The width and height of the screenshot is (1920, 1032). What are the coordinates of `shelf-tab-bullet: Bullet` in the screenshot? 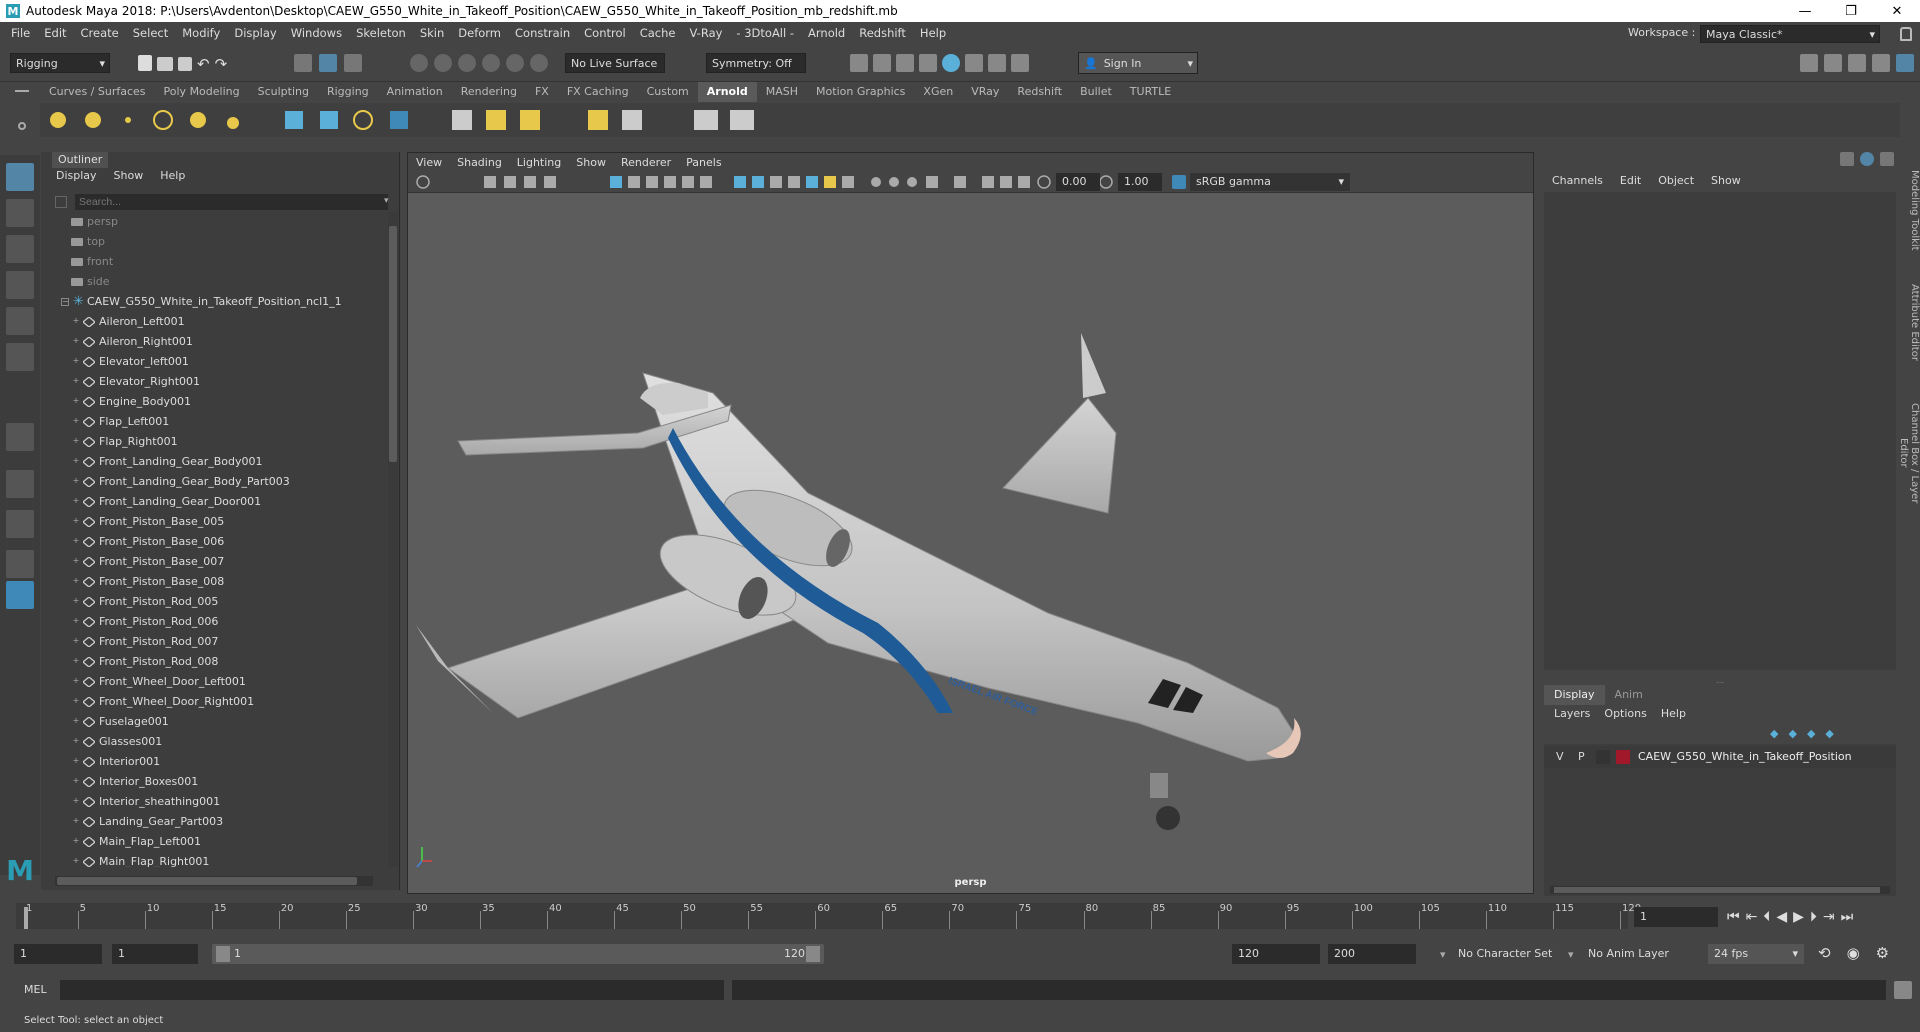 It's located at (1096, 92).